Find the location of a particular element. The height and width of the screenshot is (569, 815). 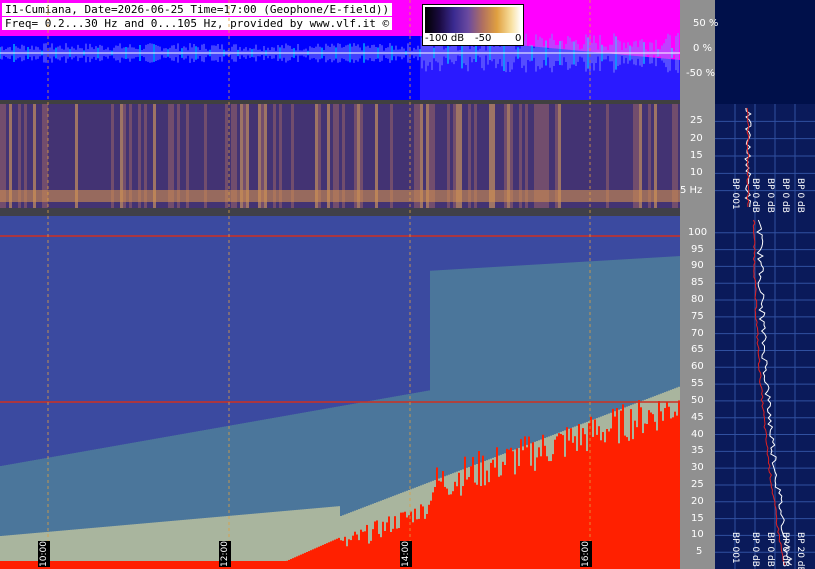

waveform-y-tick: -50 % is located at coordinates (701, 73).